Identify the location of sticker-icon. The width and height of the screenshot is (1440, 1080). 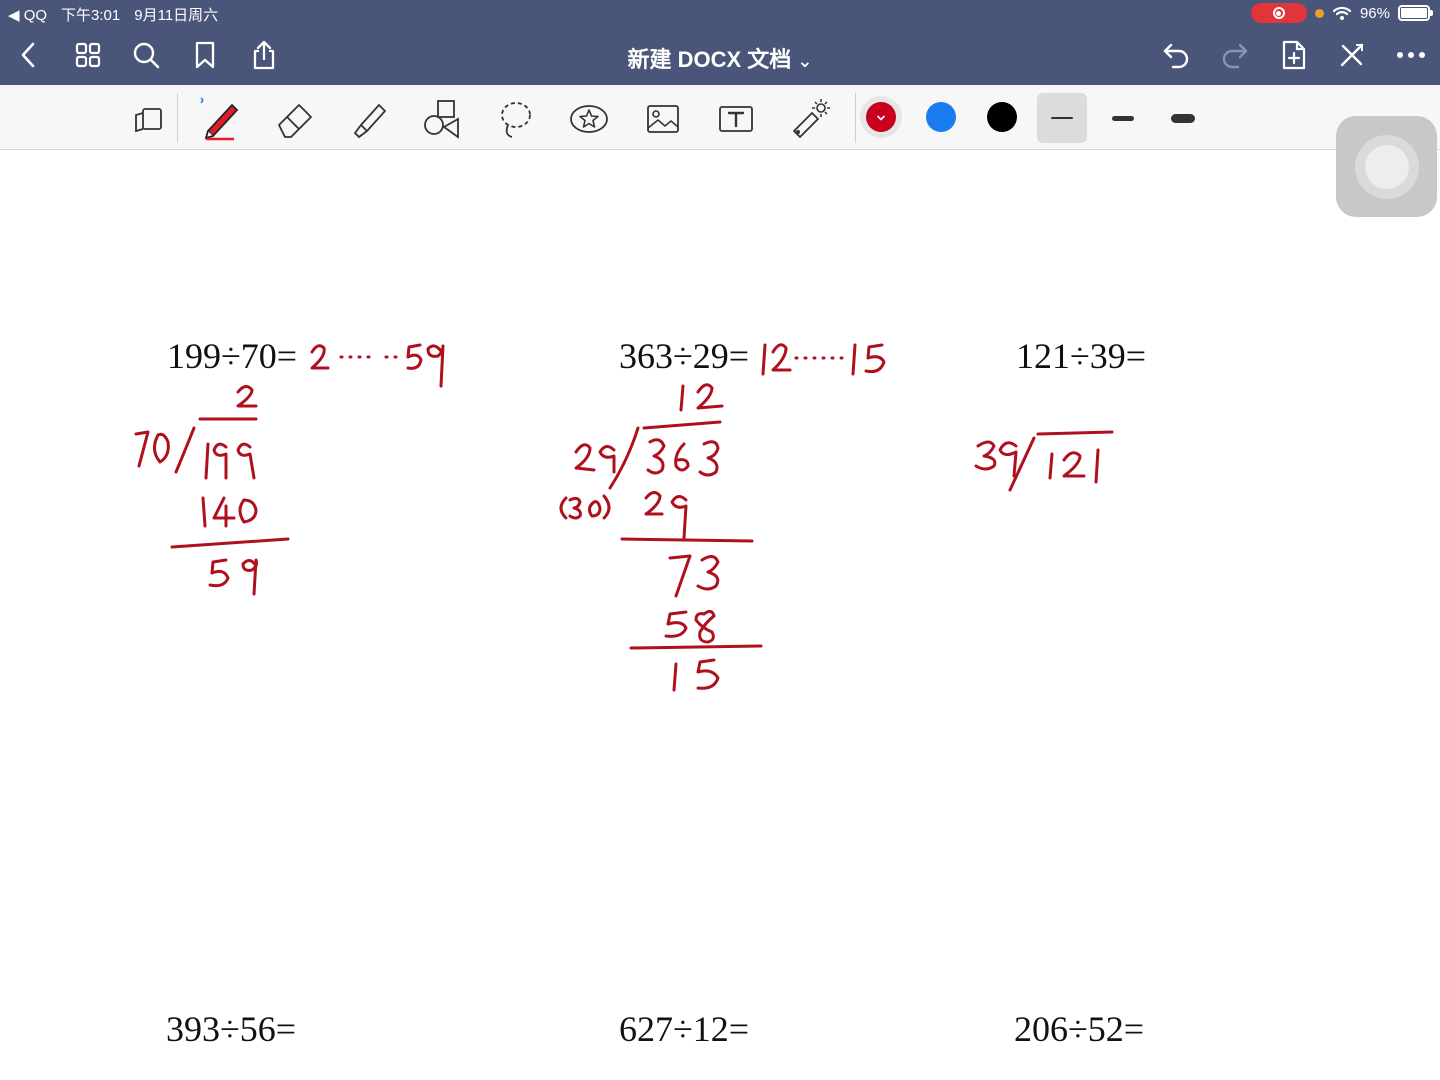
(589, 119).